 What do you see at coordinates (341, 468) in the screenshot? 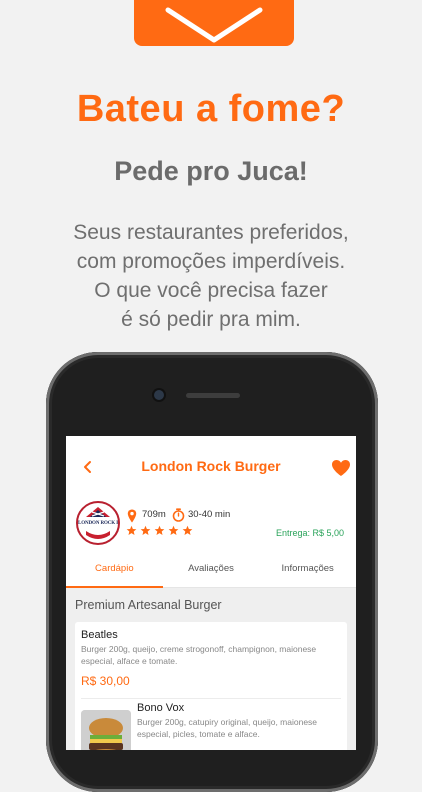
I see `heart-icon` at bounding box center [341, 468].